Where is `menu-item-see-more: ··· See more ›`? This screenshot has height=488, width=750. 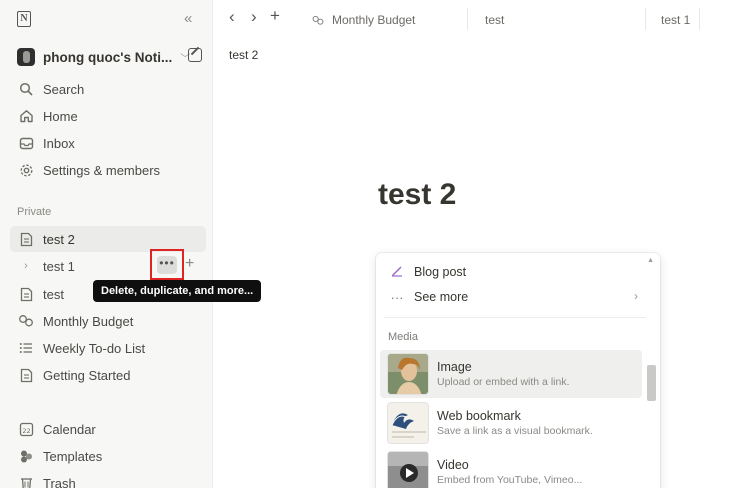
menu-item-see-more: ··· See more › is located at coordinates (513, 297).